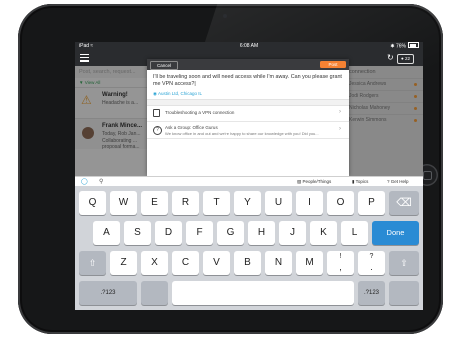 This screenshot has width=451, height=337. I want to click on key-d: D, so click(168, 233).